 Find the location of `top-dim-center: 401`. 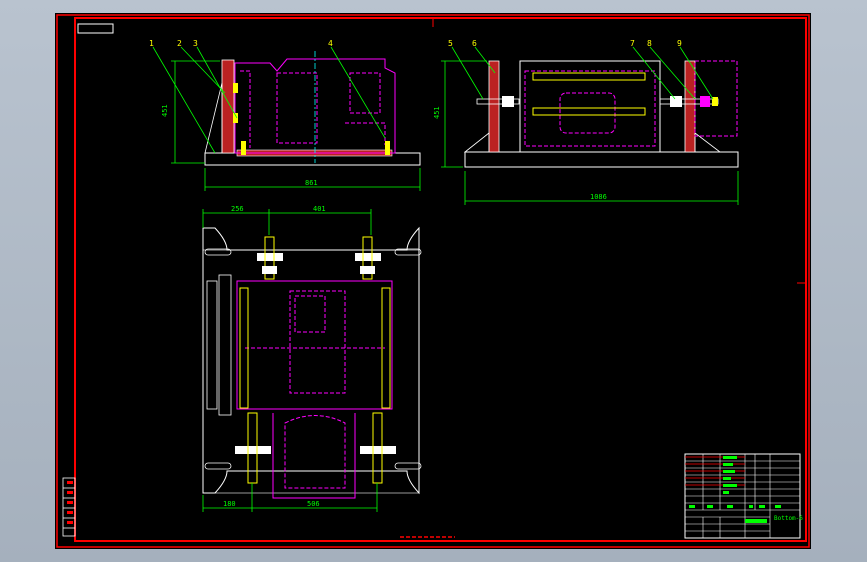

top-dim-center: 401 is located at coordinates (319, 209).